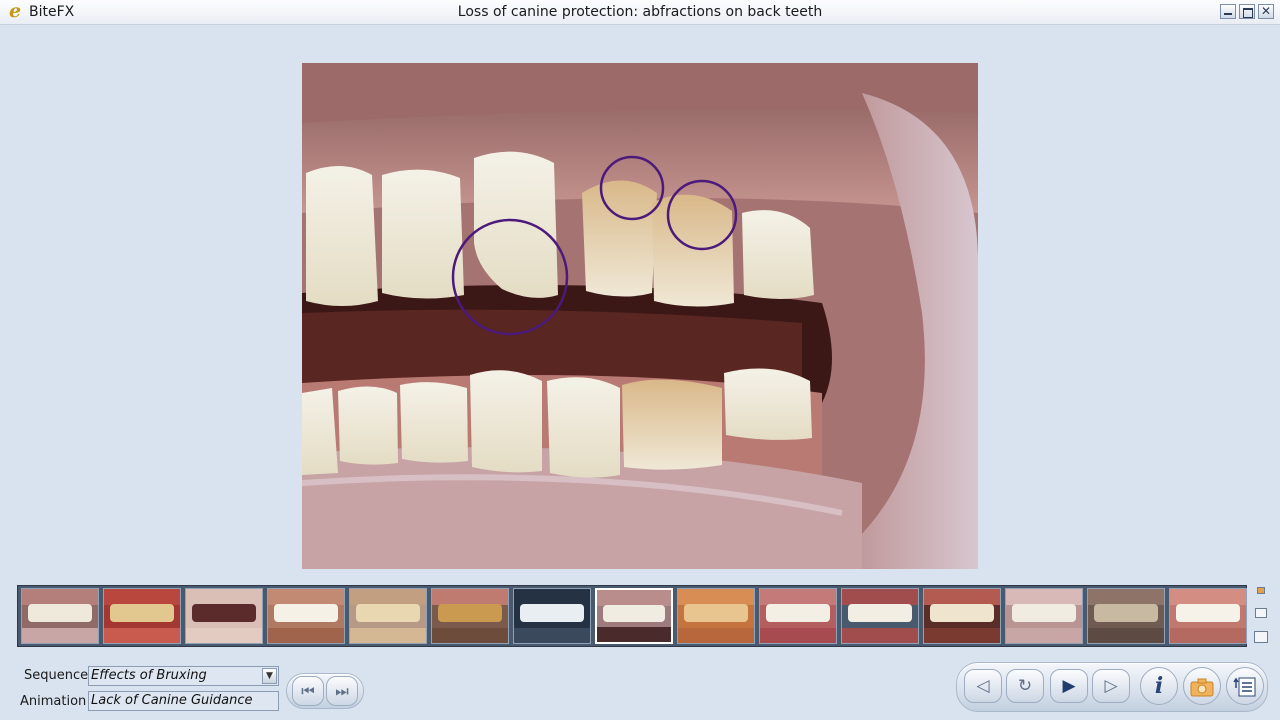  I want to click on thumbnail-size-controls, so click(1261, 616).